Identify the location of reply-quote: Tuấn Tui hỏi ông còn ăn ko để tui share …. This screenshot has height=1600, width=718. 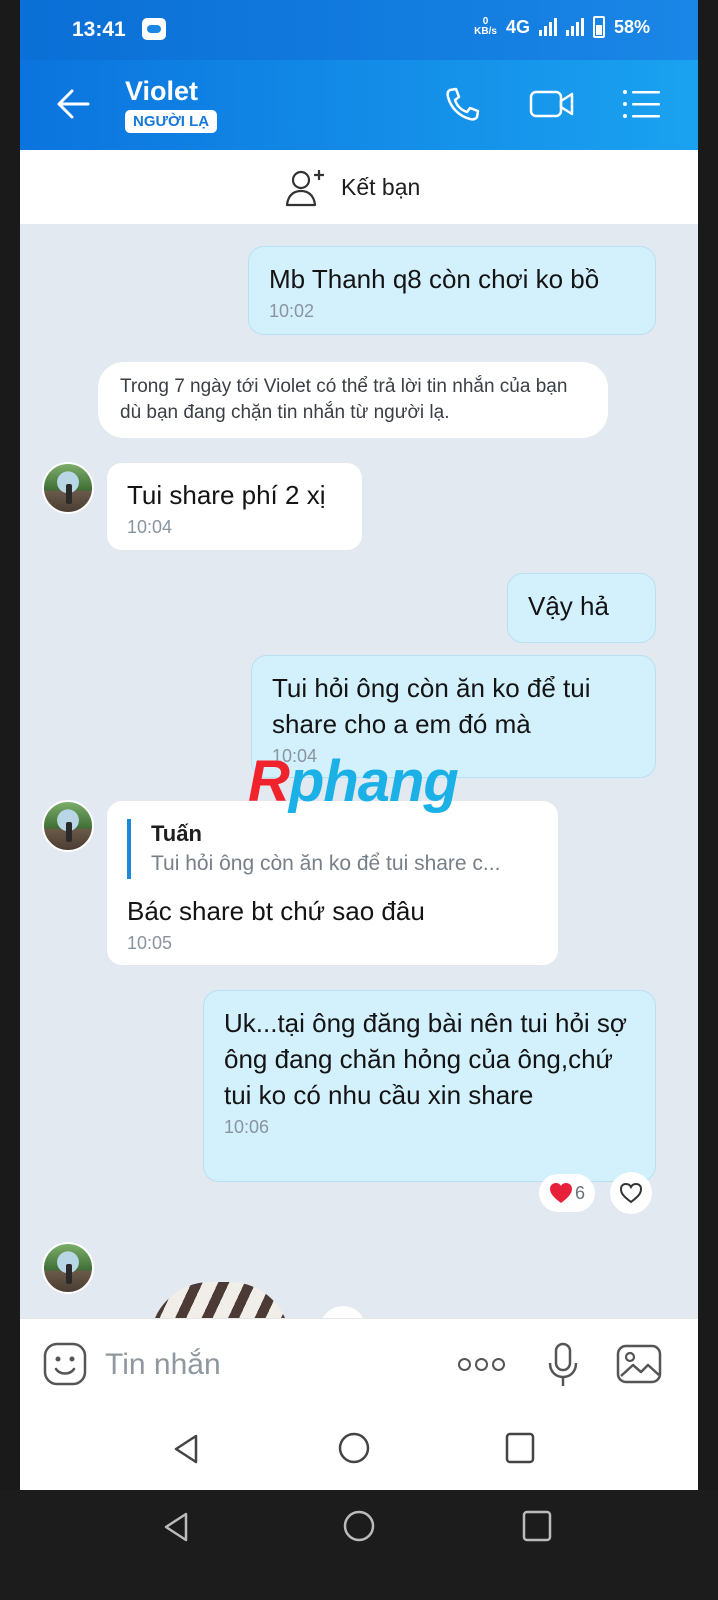
(332, 849).